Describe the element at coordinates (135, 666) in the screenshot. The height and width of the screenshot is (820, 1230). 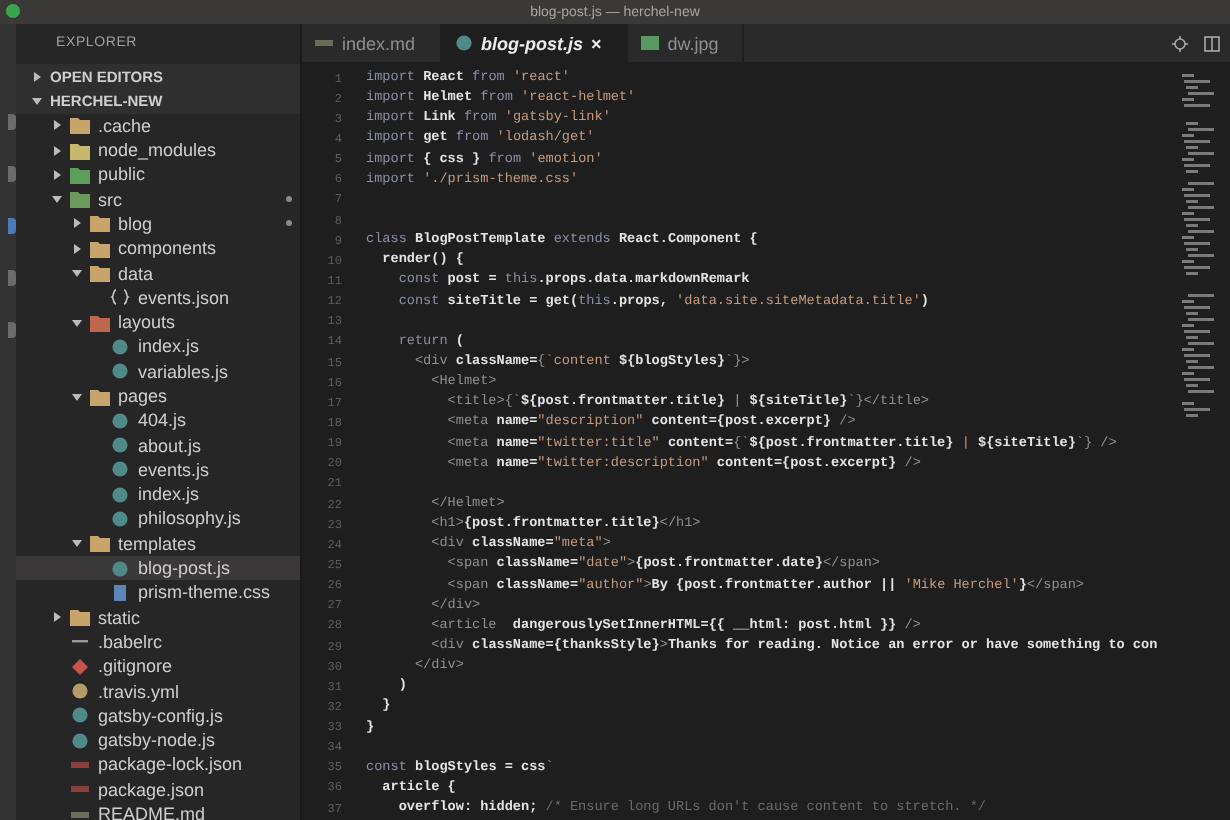
I see `file-name: .gitignore` at that location.